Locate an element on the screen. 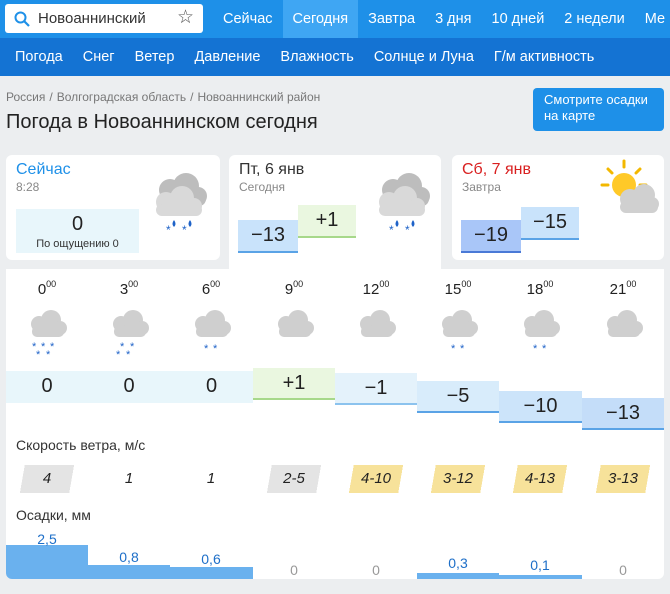 The image size is (670, 594). hour-label: 300 is located at coordinates (129, 288).